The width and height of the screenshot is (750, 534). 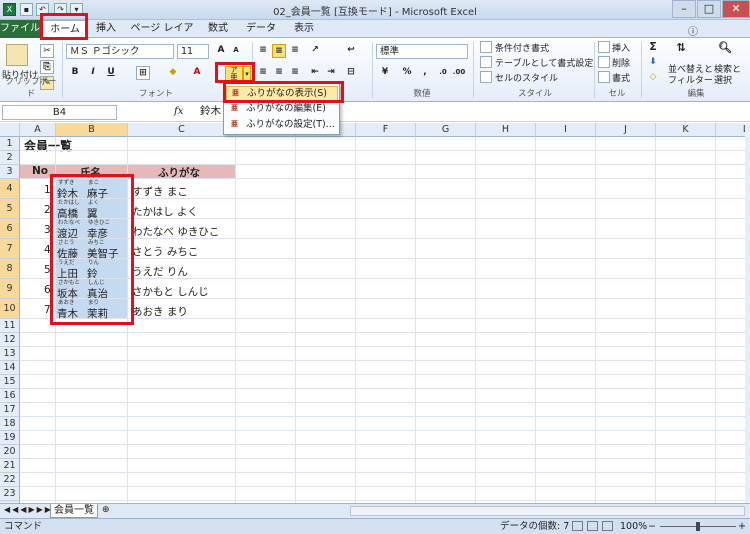 What do you see at coordinates (10, 396) in the screenshot?
I see `row-header-16: 16` at bounding box center [10, 396].